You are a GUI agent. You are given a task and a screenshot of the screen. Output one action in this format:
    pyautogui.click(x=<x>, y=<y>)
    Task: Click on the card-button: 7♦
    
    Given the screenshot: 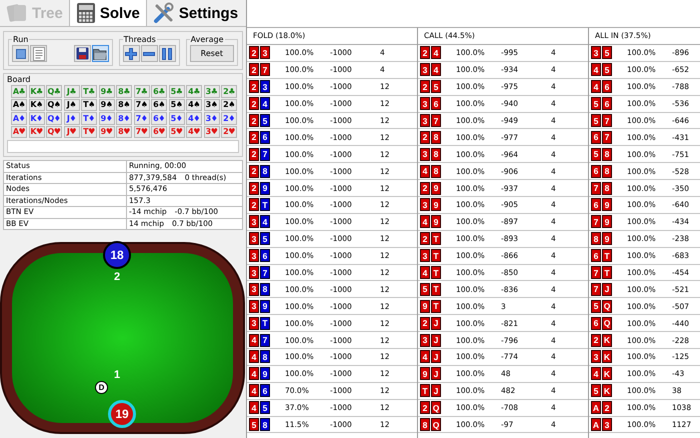 What is the action you would take?
    pyautogui.click(x=142, y=118)
    